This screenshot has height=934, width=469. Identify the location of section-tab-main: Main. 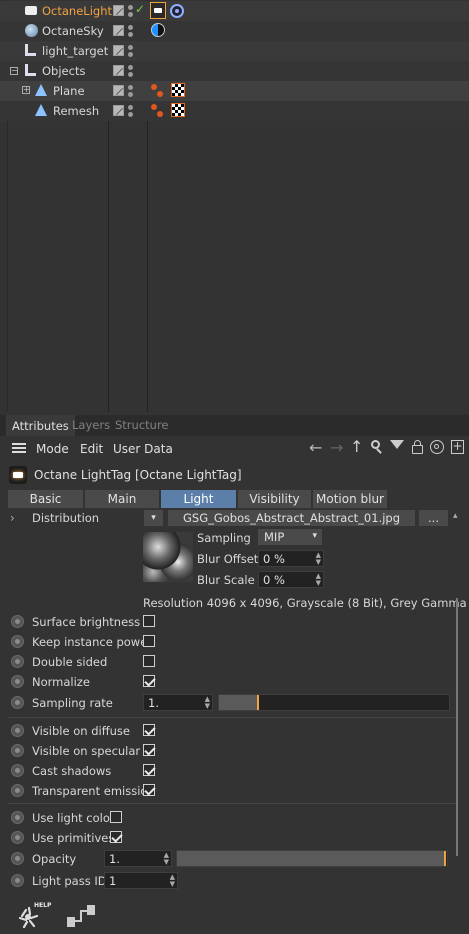
(122, 499).